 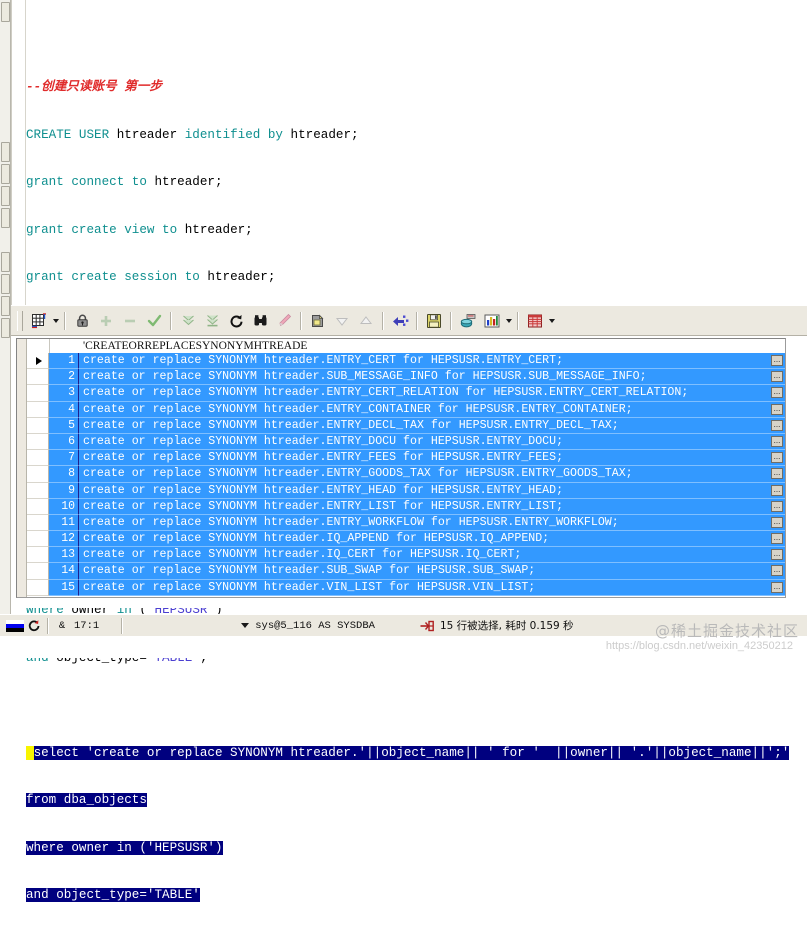 What do you see at coordinates (130, 321) in the screenshot?
I see `minus-icon` at bounding box center [130, 321].